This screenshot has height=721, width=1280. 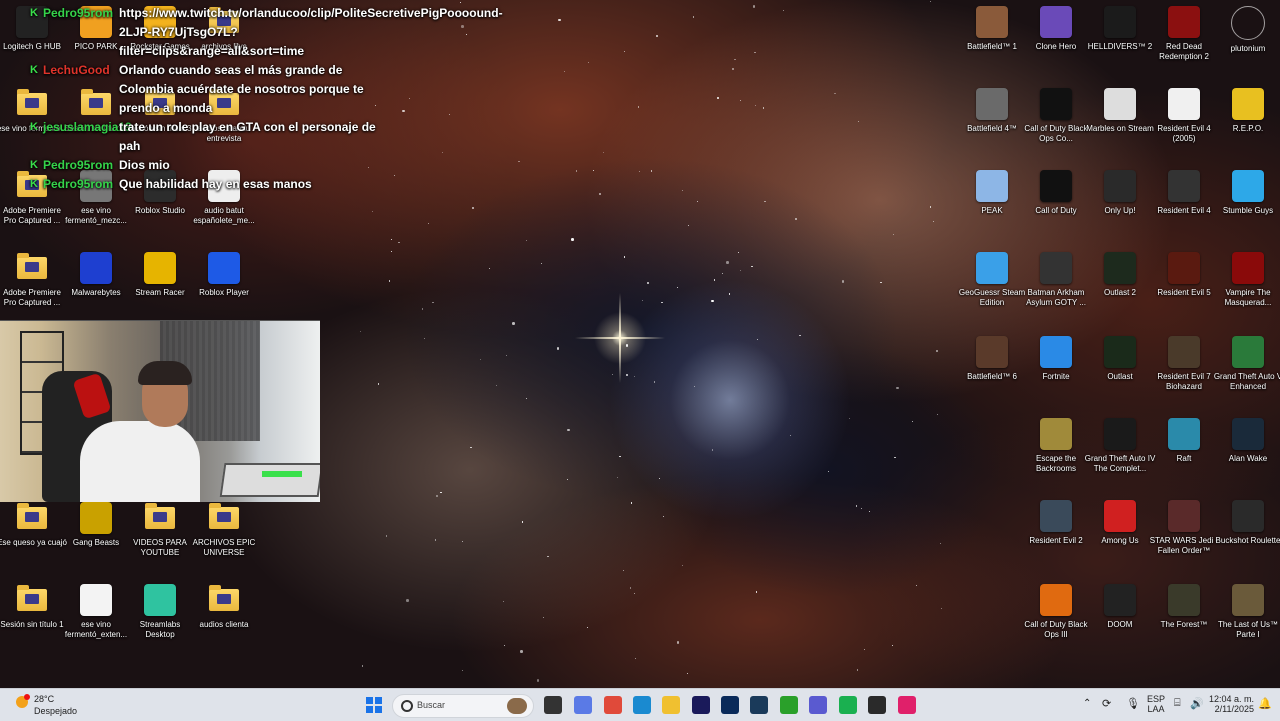 I want to click on desktop-icon-helldivers-2: HELLDIVERS™ 2, so click(x=1120, y=29).